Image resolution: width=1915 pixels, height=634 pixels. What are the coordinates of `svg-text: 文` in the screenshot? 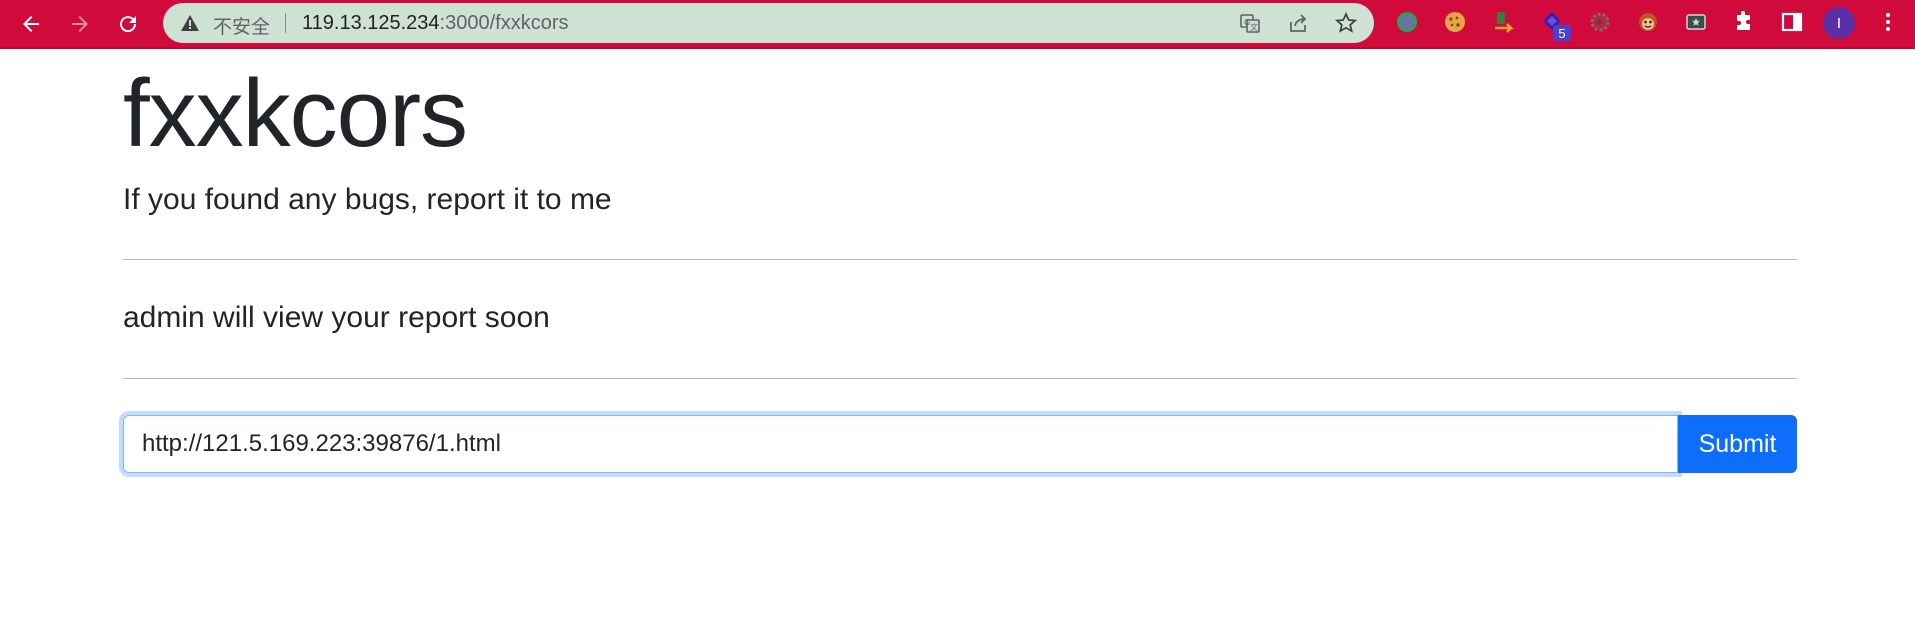 It's located at (1254, 27).